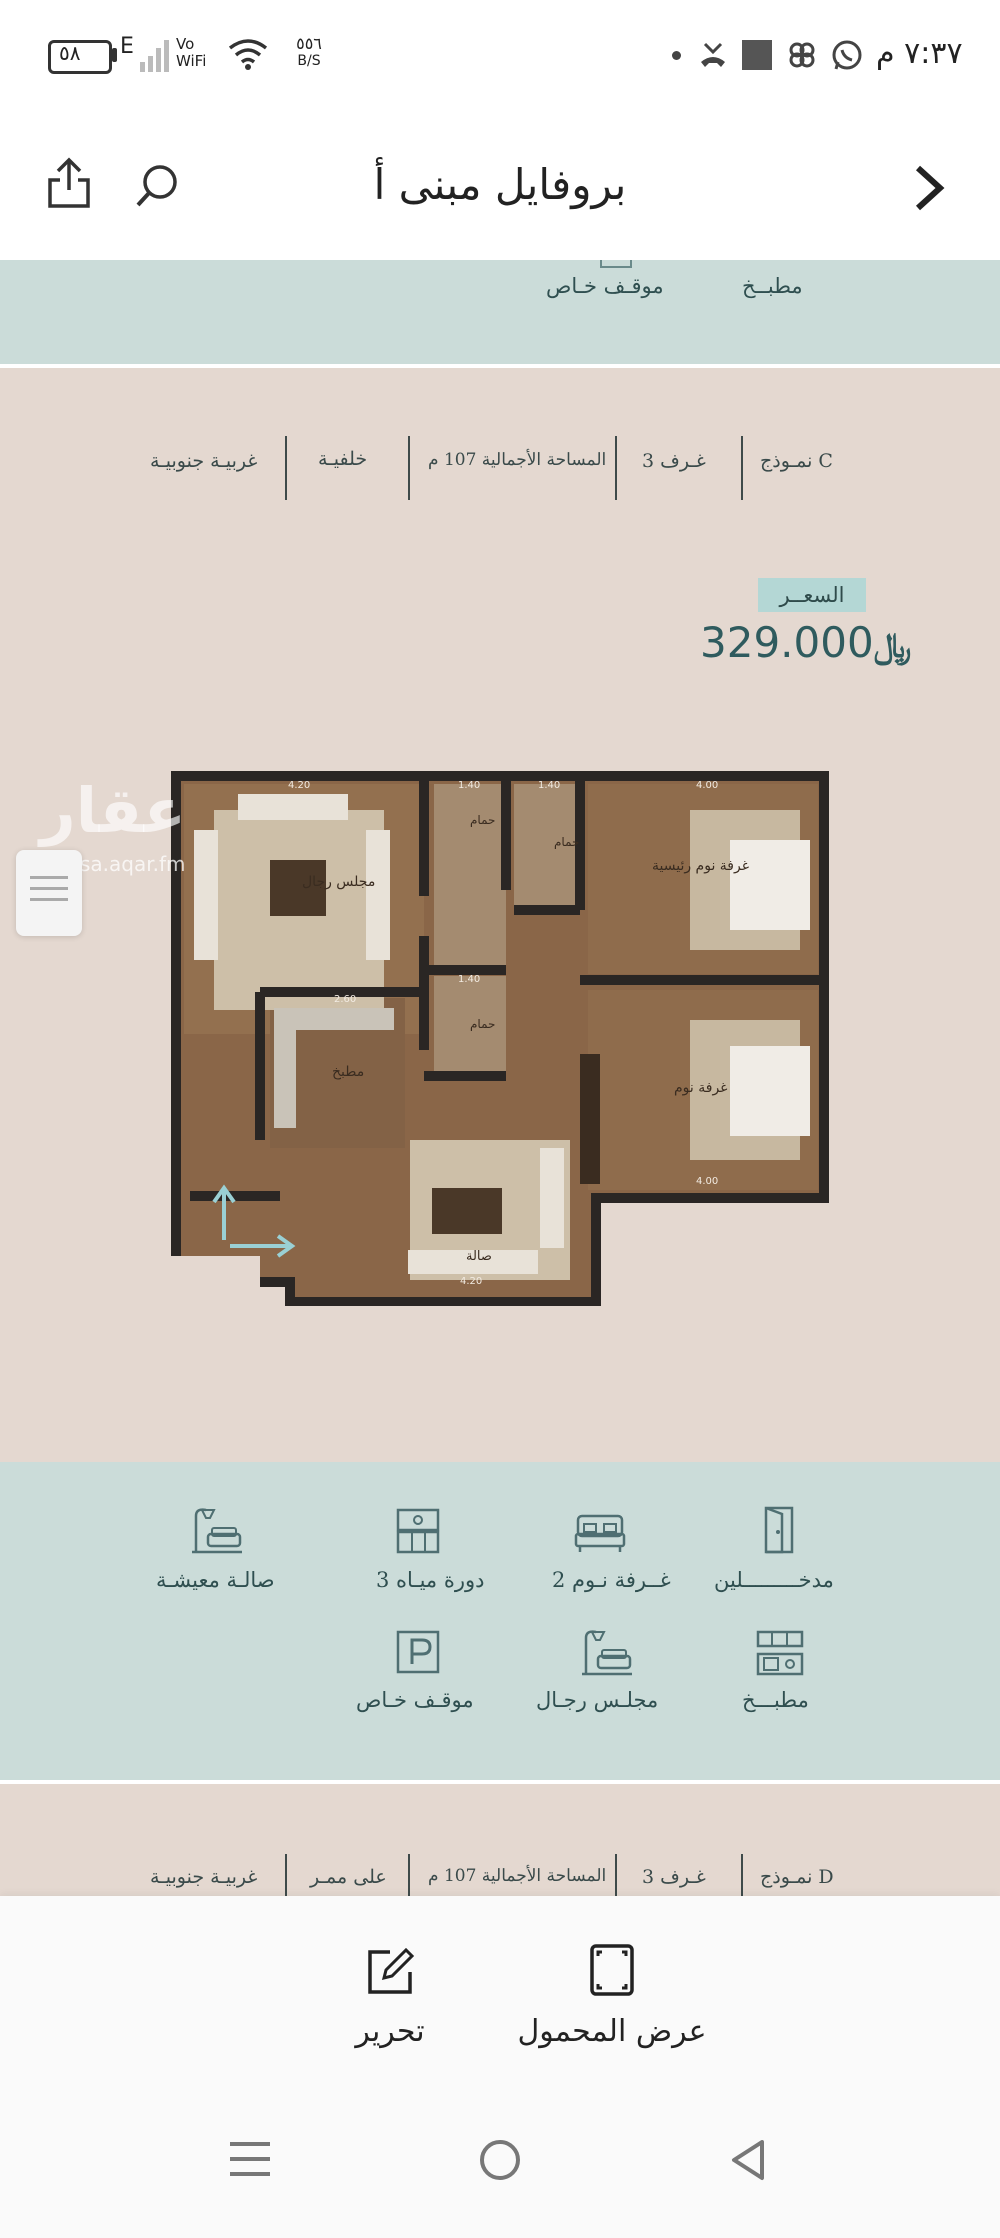 The height and width of the screenshot is (2238, 1000). What do you see at coordinates (847, 55) in the screenshot?
I see `whatsapp-icon` at bounding box center [847, 55].